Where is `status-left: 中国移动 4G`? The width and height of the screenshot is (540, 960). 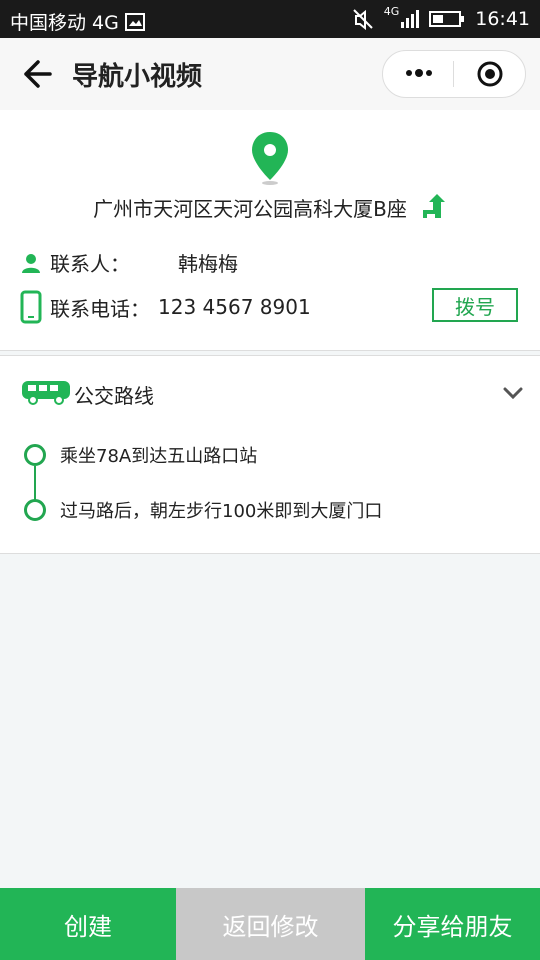
status-left: 中国移动 4G is located at coordinates (77, 21).